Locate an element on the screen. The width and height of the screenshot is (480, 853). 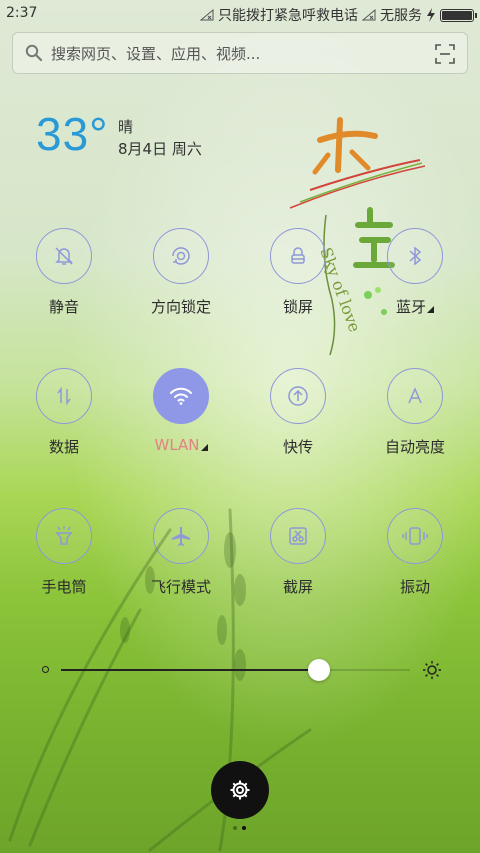
toggle-bluetooth-label: 蓝牙 is located at coordinates (410, 307).